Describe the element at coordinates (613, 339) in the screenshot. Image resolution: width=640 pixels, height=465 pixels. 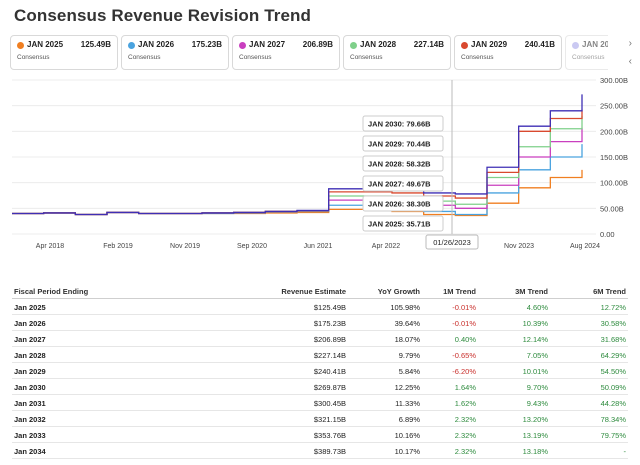
I see `cell-6m-trend: 31.68%` at that location.